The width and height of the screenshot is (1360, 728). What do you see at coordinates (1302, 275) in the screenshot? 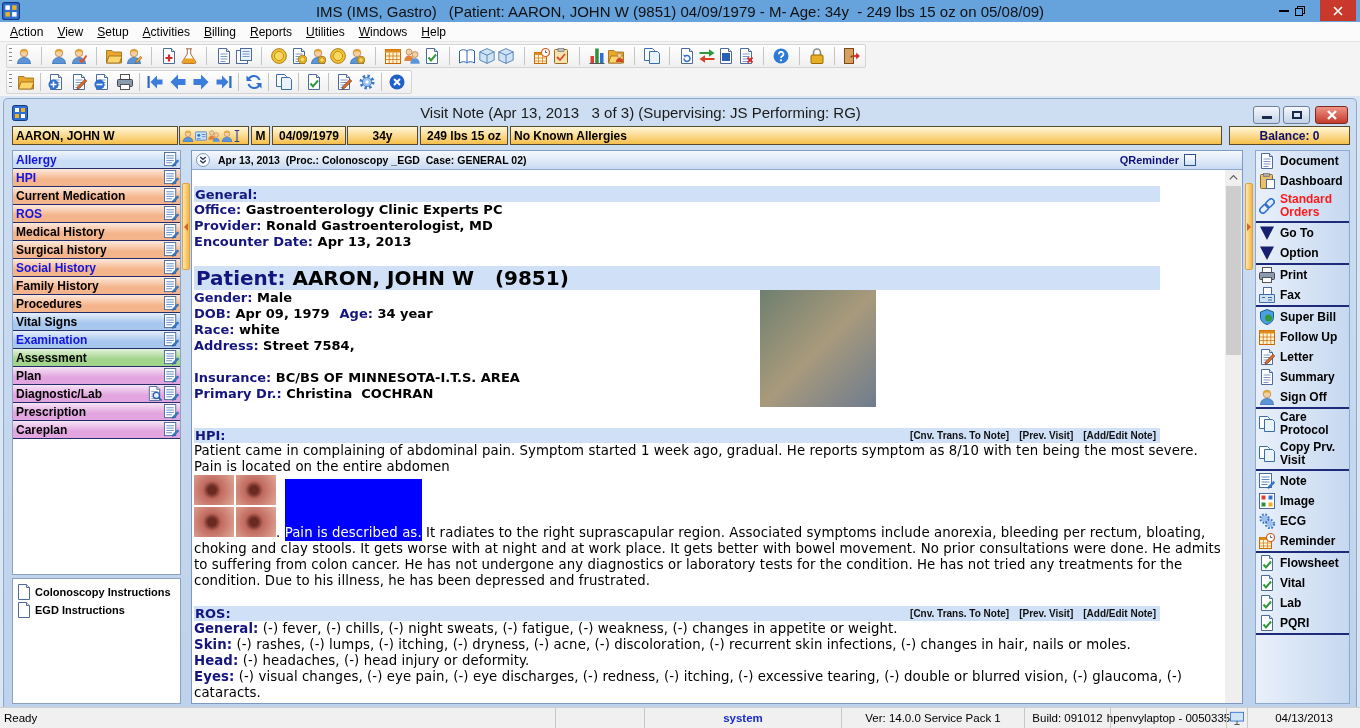
I see `action-button: Print` at bounding box center [1302, 275].